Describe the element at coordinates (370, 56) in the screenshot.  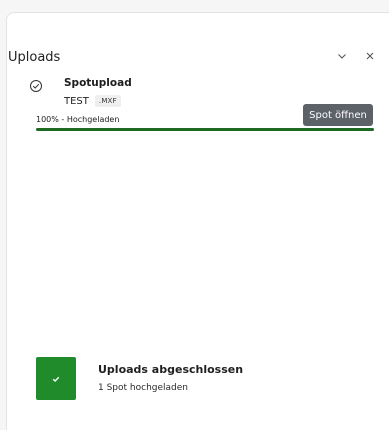
I see `close-icon` at that location.